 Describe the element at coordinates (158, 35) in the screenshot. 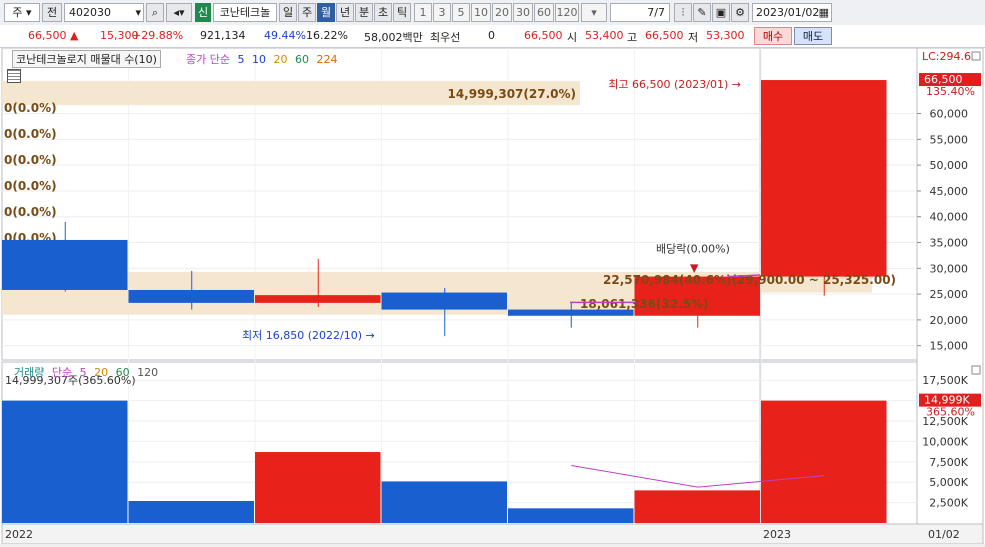

I see `price-change-pct: +29.88%` at that location.